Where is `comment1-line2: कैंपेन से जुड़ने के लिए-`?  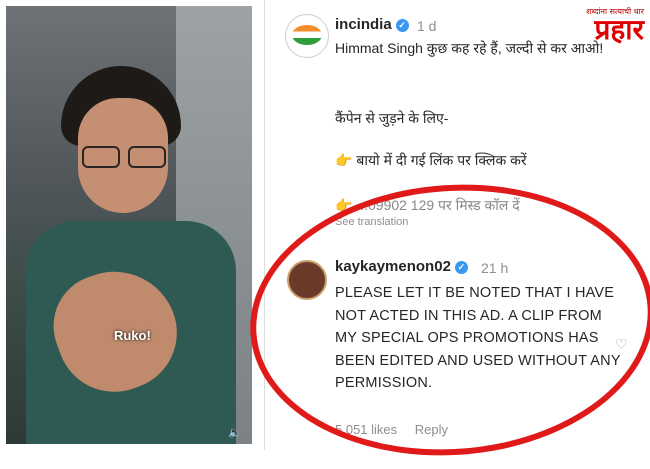 comment1-line2: कैंपेन से जुड़ने के लिए- is located at coordinates (392, 118).